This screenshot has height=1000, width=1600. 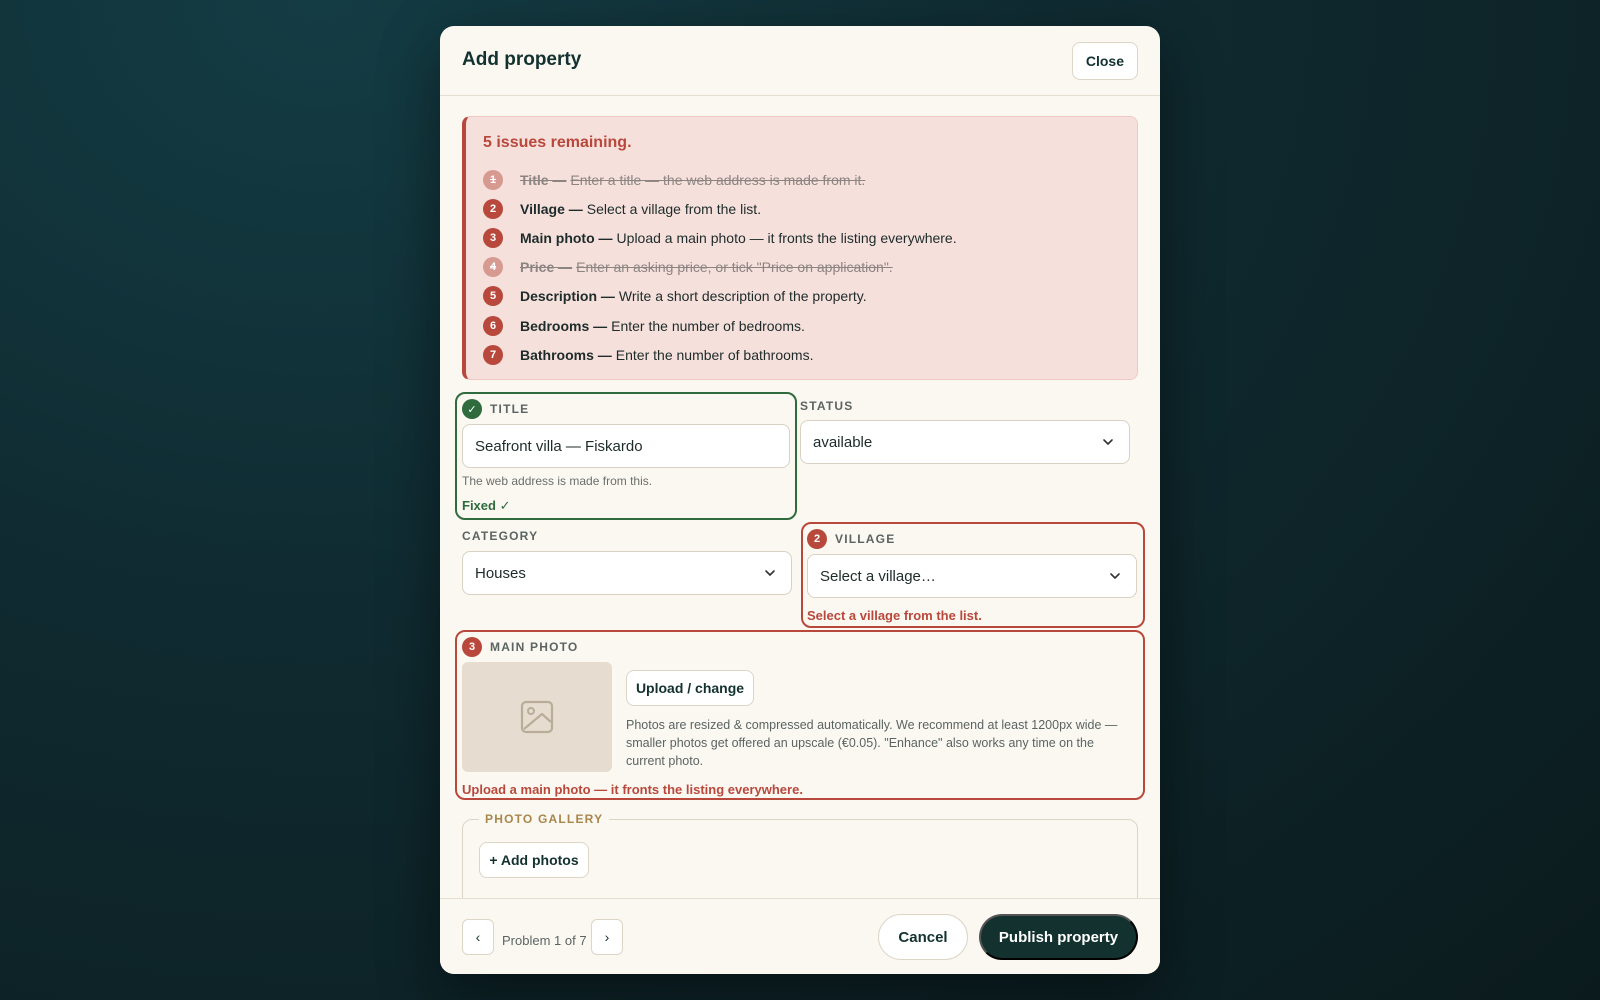 I want to click on category-field: CATEGORY Houses, so click(x=628, y=572).